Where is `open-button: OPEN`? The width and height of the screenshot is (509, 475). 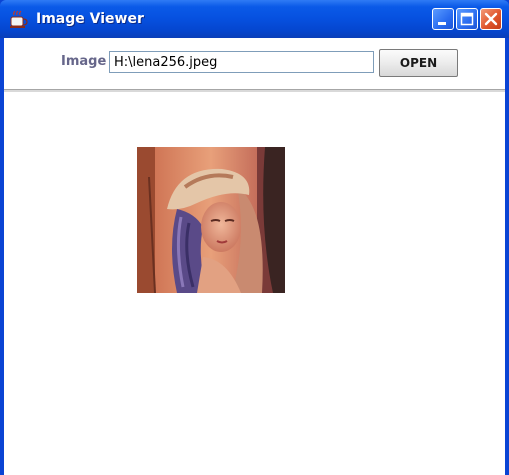 open-button: OPEN is located at coordinates (418, 63).